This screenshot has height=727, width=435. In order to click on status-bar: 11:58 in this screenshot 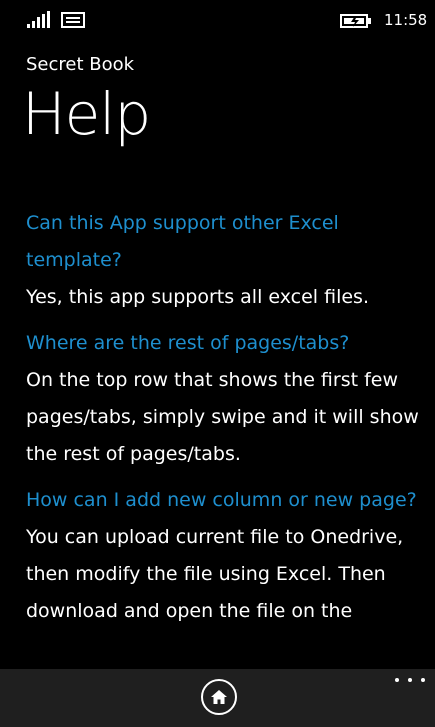, I will do `click(217, 20)`.